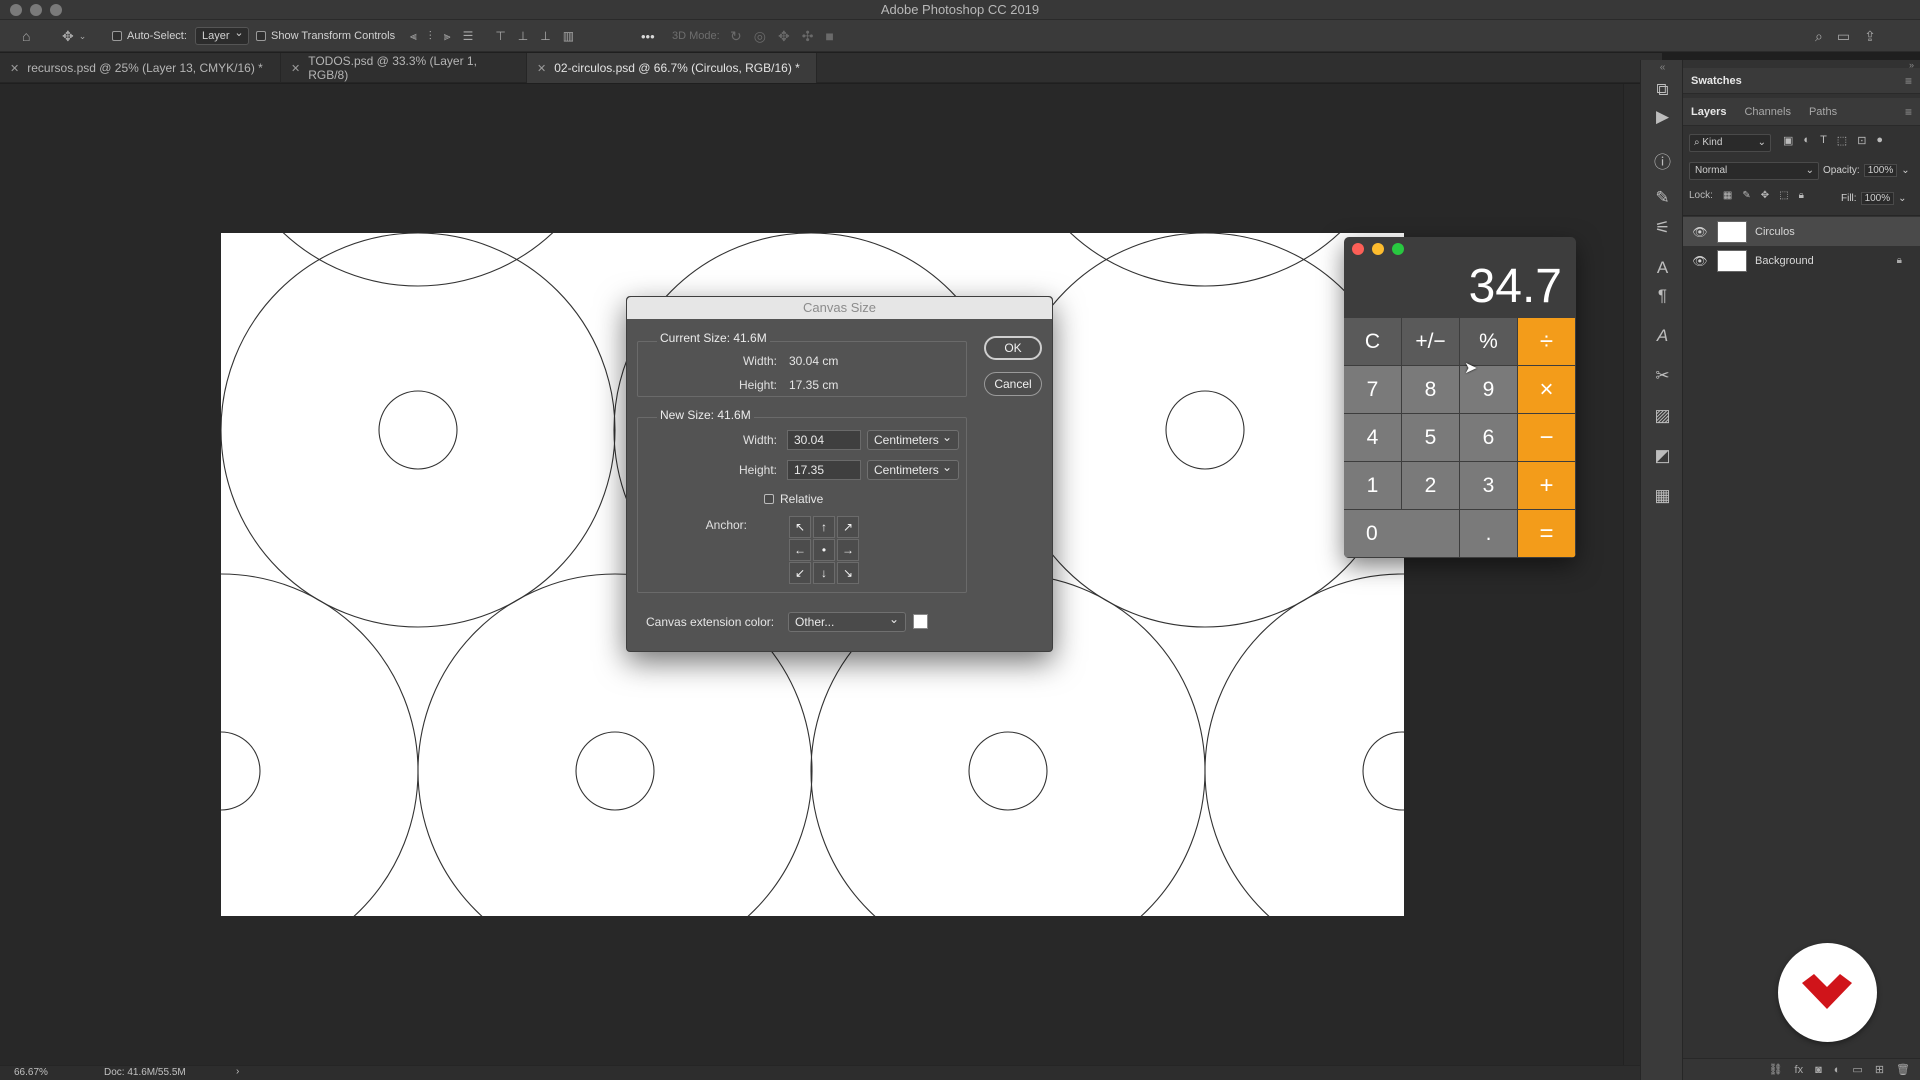 The height and width of the screenshot is (1080, 1920). I want to click on collapse-panels-icon: «, so click(1662, 67).